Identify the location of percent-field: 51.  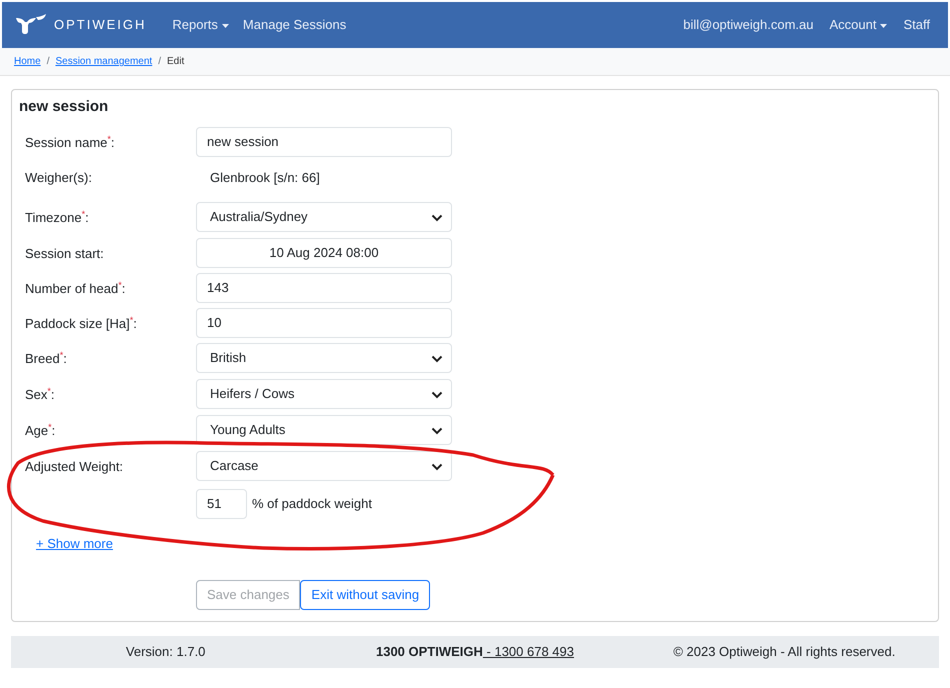
(221, 503).